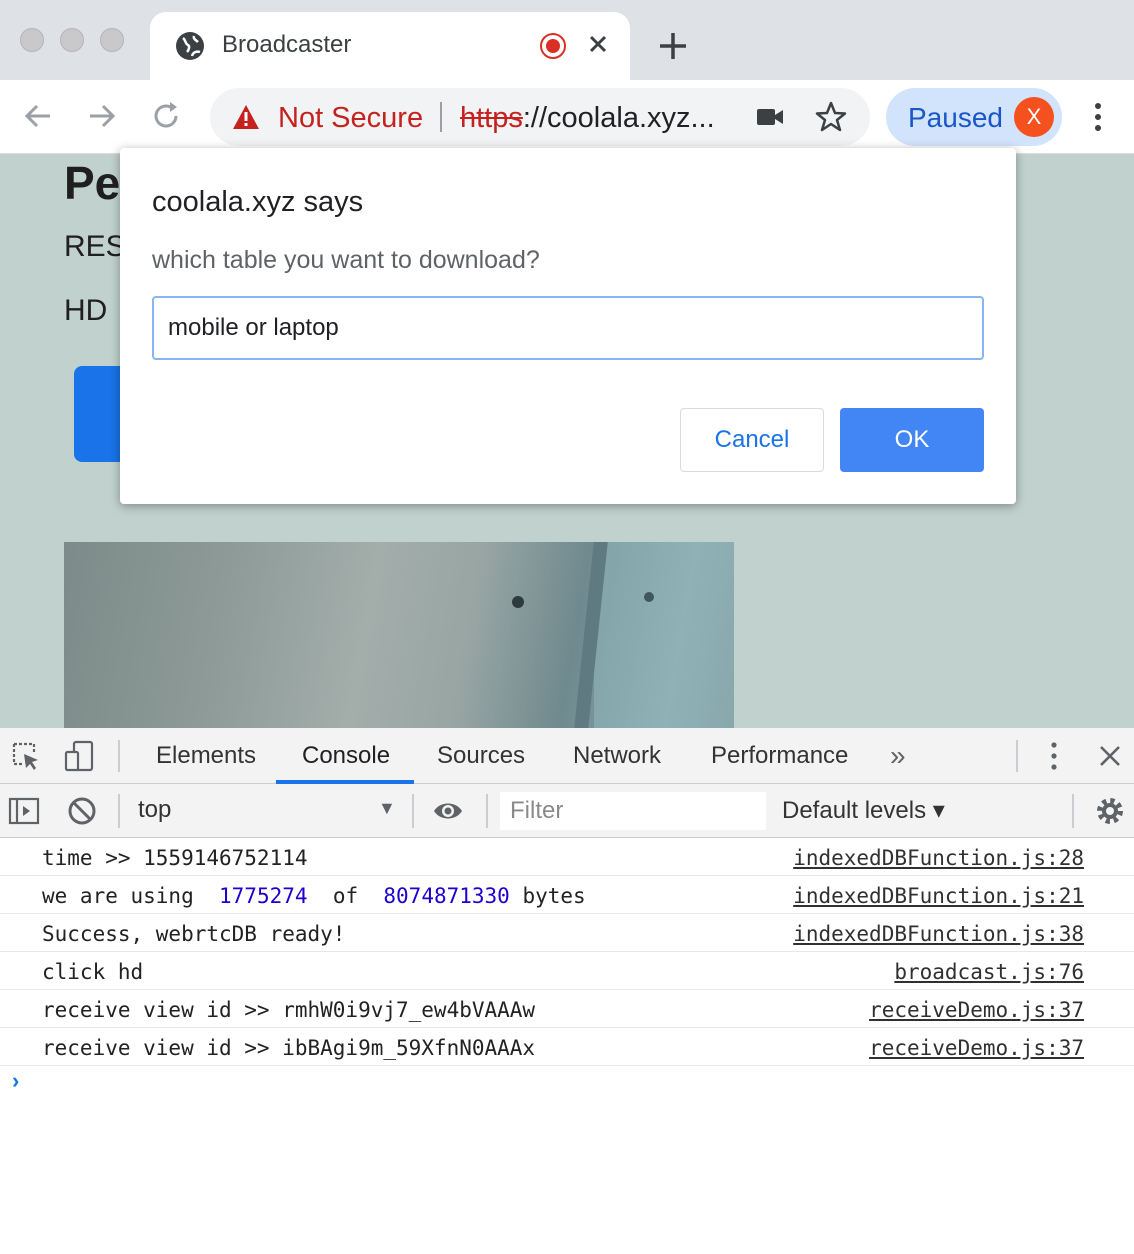 The image size is (1134, 1254). Describe the element at coordinates (246, 117) in the screenshot. I see `warning-icon` at that location.